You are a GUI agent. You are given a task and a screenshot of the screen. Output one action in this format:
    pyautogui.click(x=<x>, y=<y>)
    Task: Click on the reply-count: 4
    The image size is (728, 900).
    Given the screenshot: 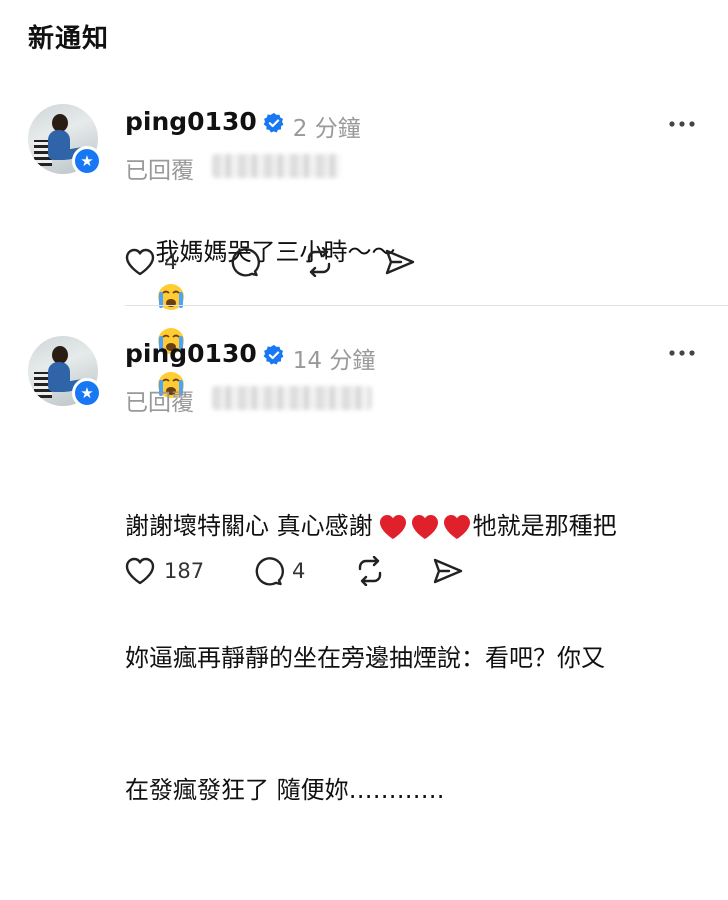 What is the action you would take?
    pyautogui.click(x=299, y=571)
    